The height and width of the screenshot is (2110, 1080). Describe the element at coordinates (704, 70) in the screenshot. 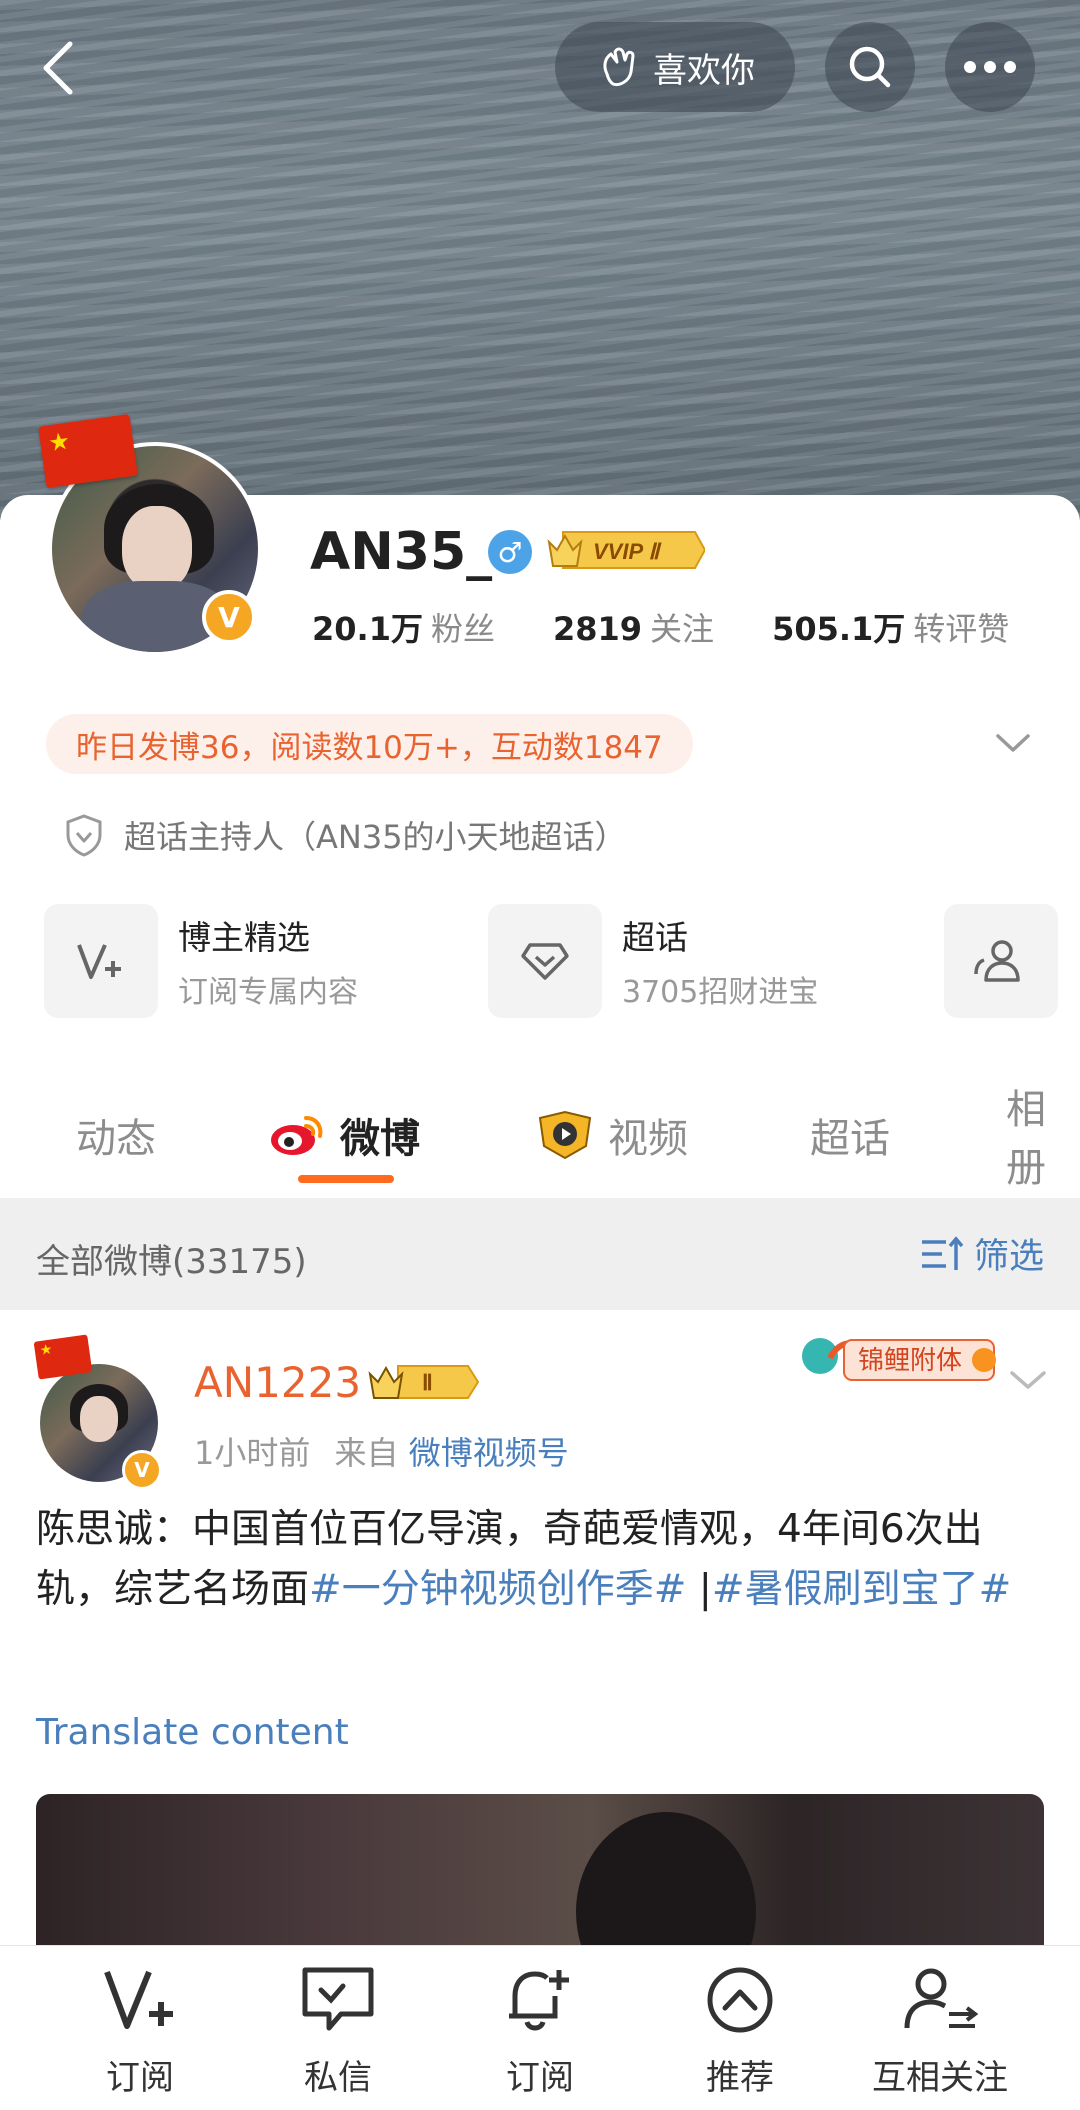

I see `like-label: 喜欢你` at that location.